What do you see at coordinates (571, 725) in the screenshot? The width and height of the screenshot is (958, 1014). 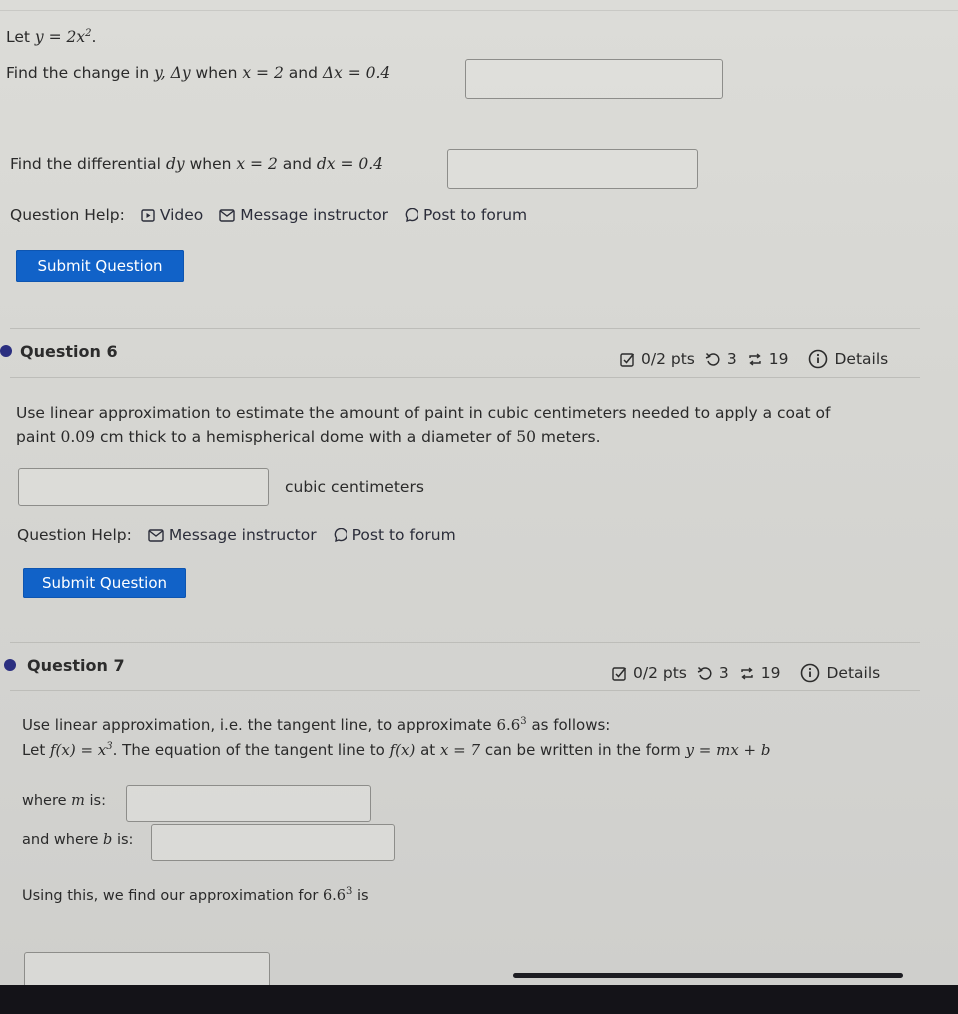 I see `text: as follows:` at bounding box center [571, 725].